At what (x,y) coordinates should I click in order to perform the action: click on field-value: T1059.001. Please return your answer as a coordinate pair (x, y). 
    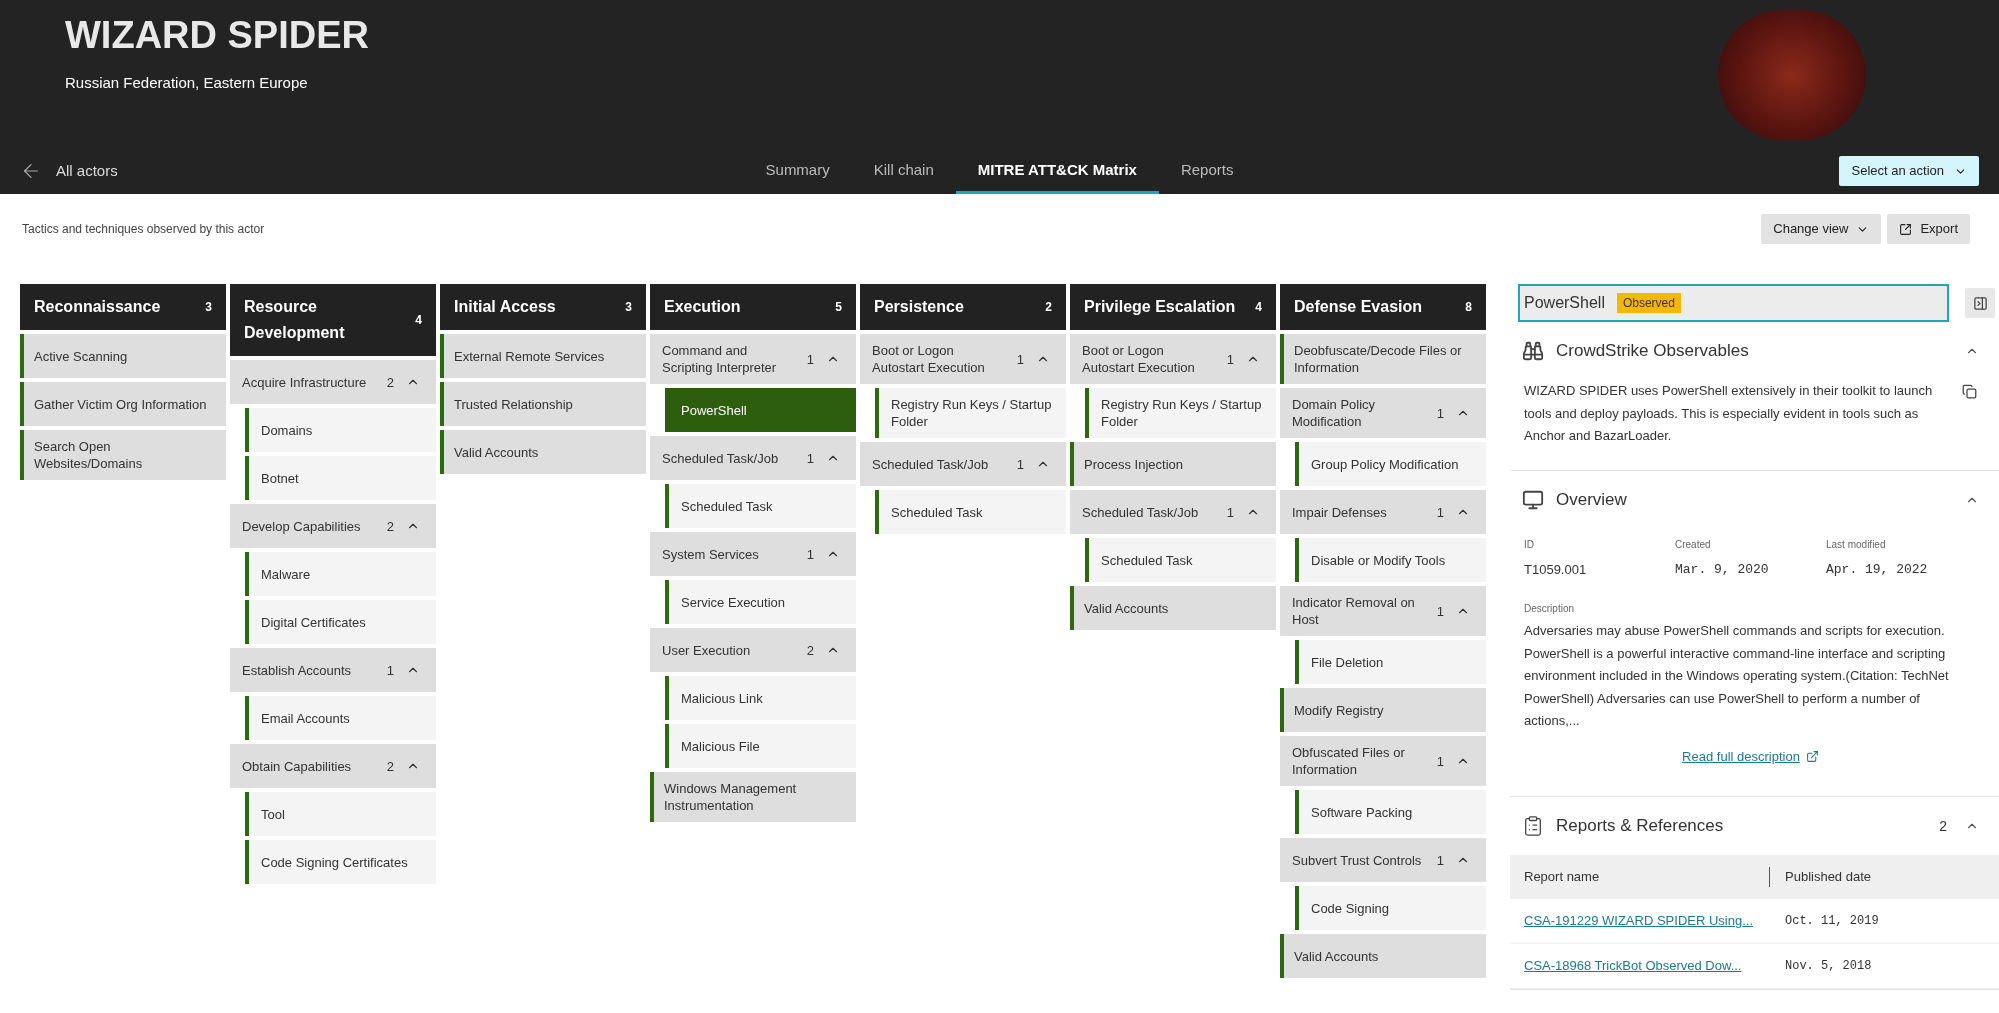
    Looking at the image, I should click on (1556, 569).